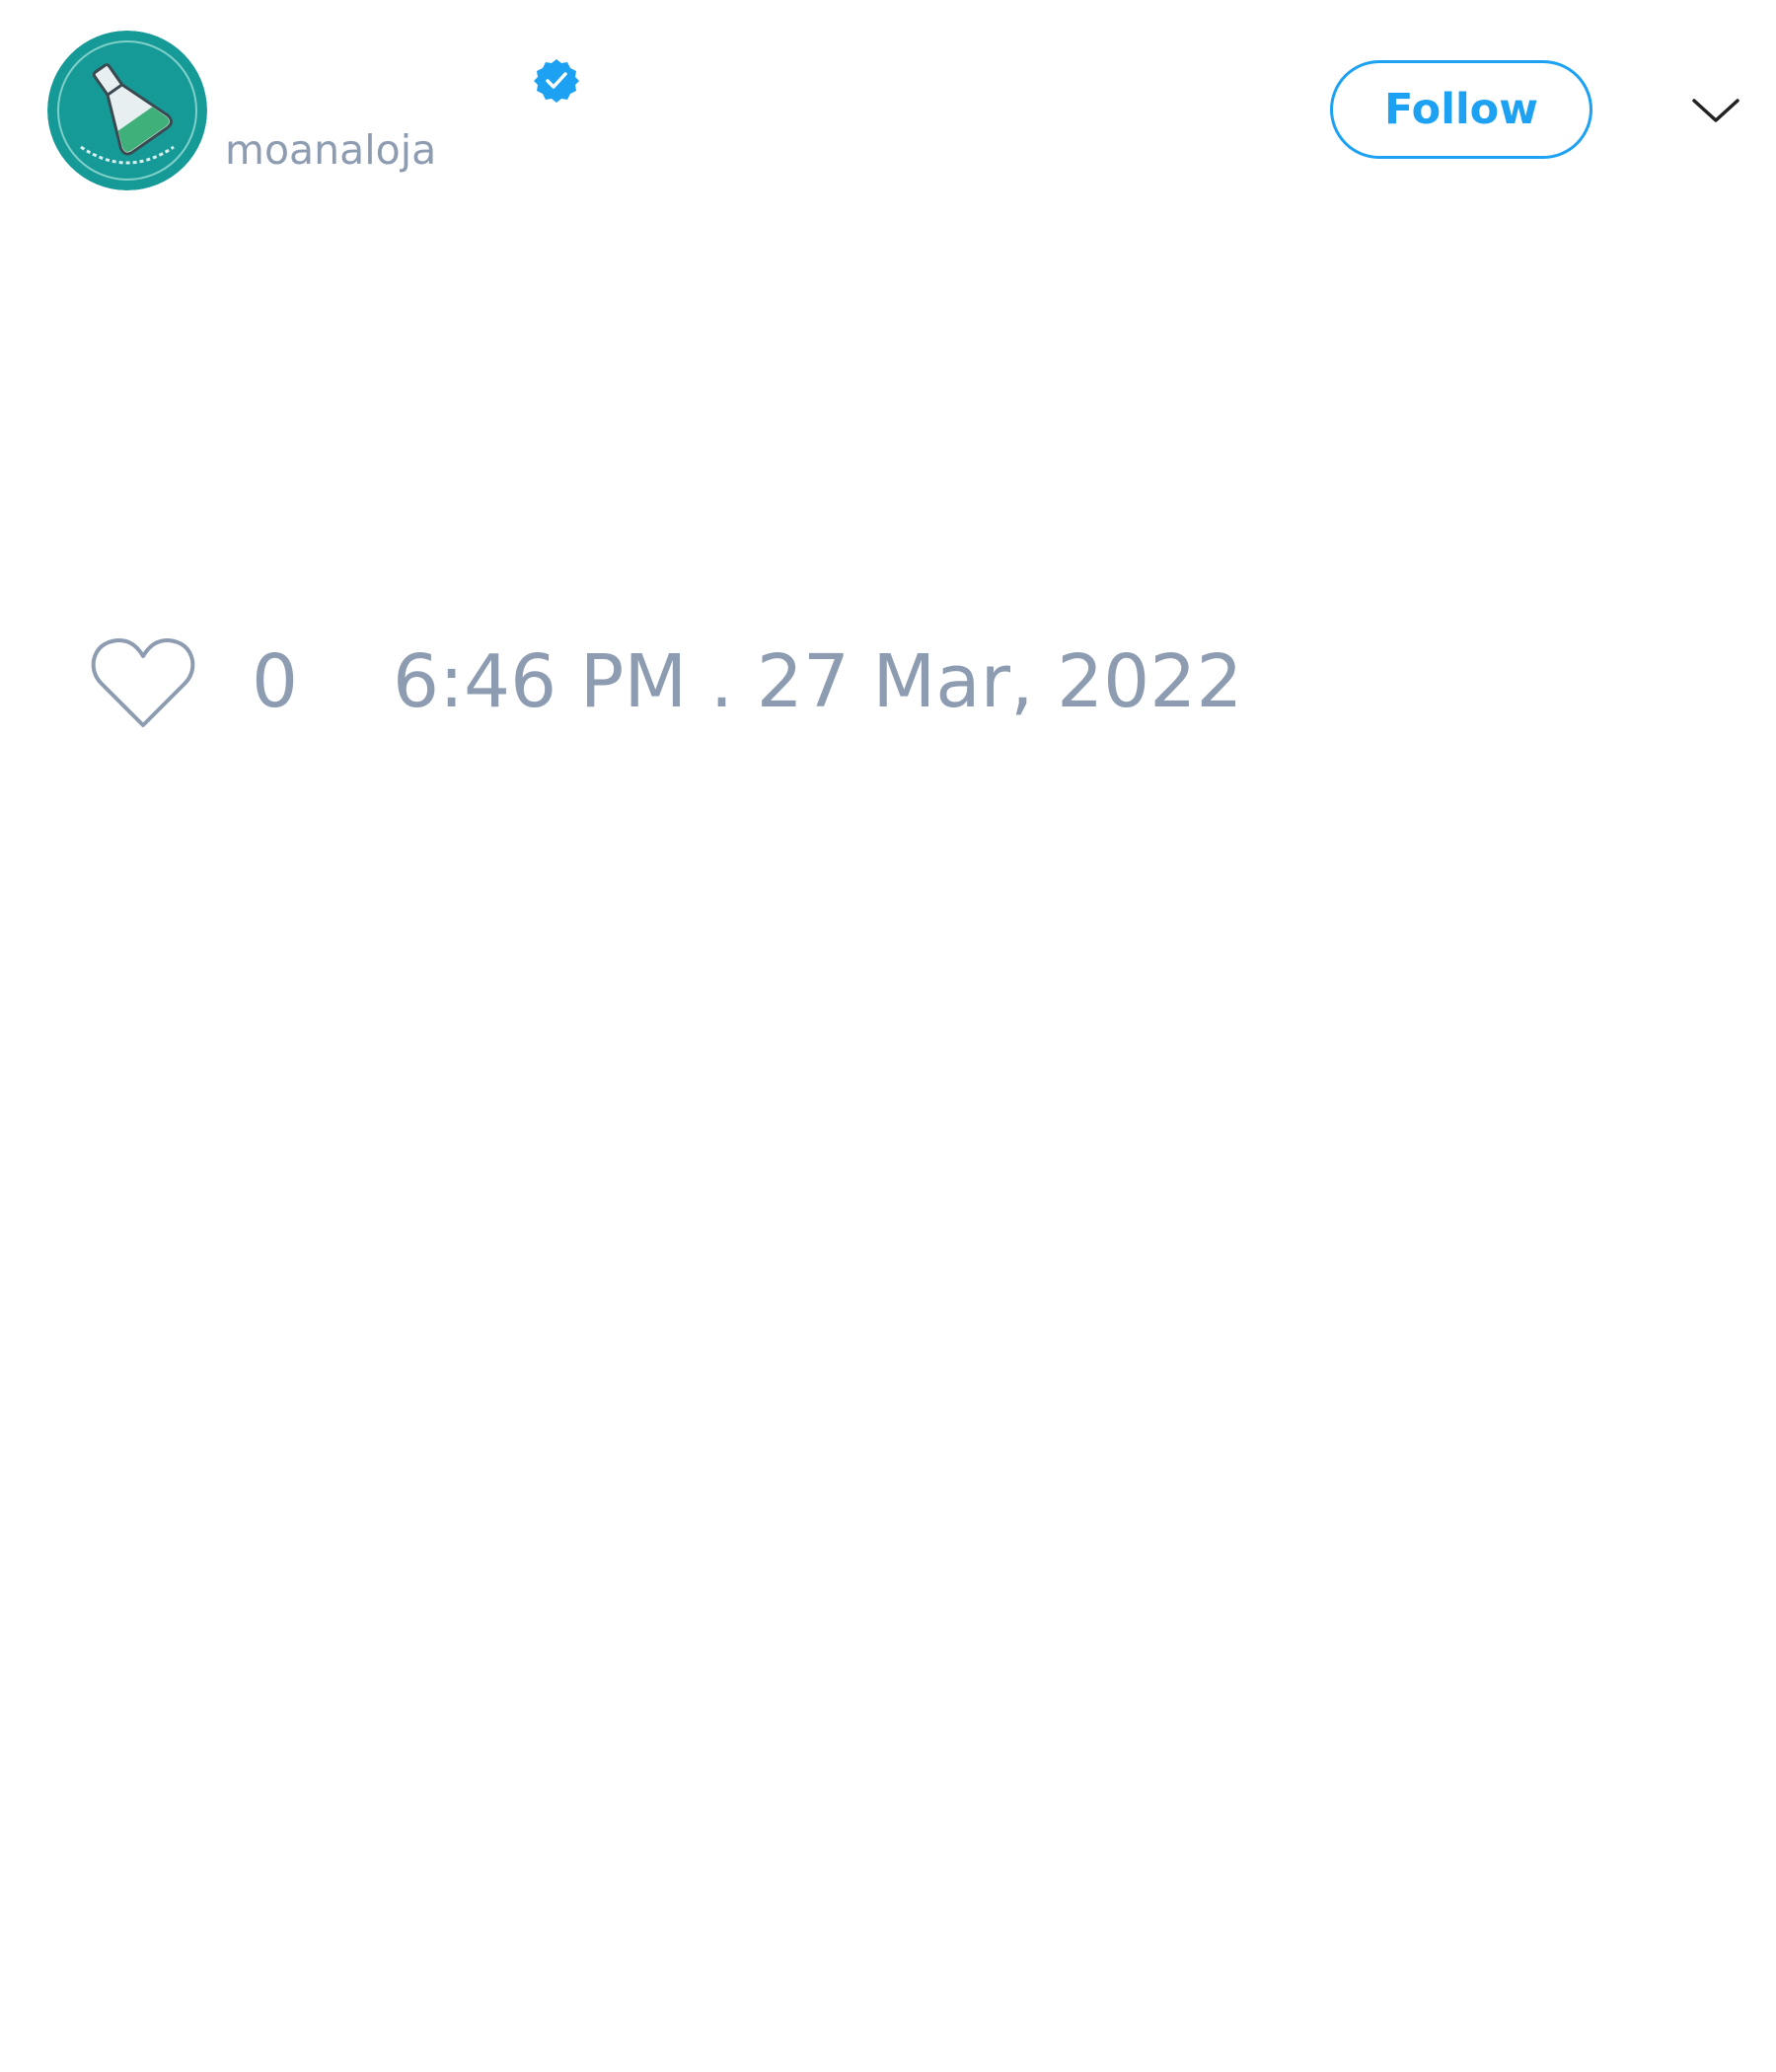 The image size is (1776, 2072). What do you see at coordinates (1461, 110) in the screenshot?
I see `follow-button: Follow` at bounding box center [1461, 110].